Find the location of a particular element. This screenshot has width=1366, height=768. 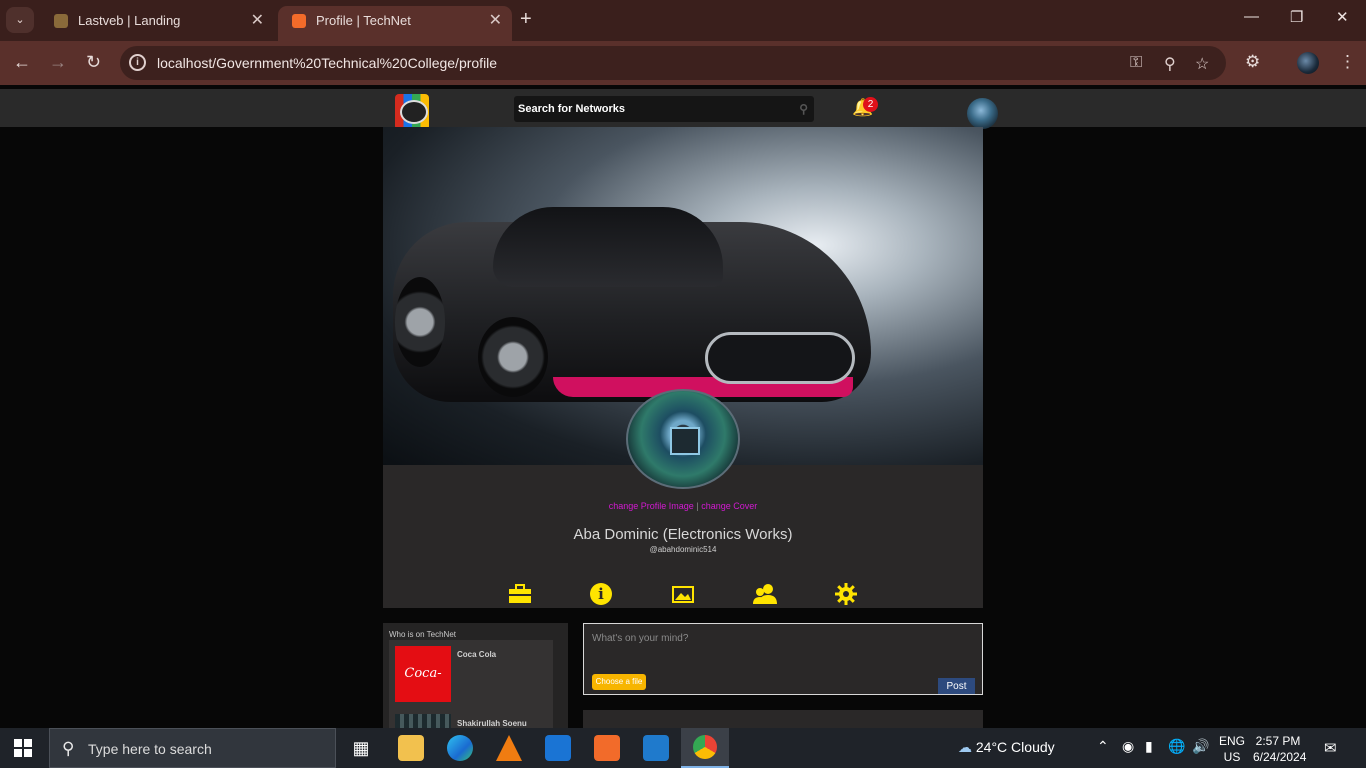

car-roof-shape is located at coordinates (608, 247).